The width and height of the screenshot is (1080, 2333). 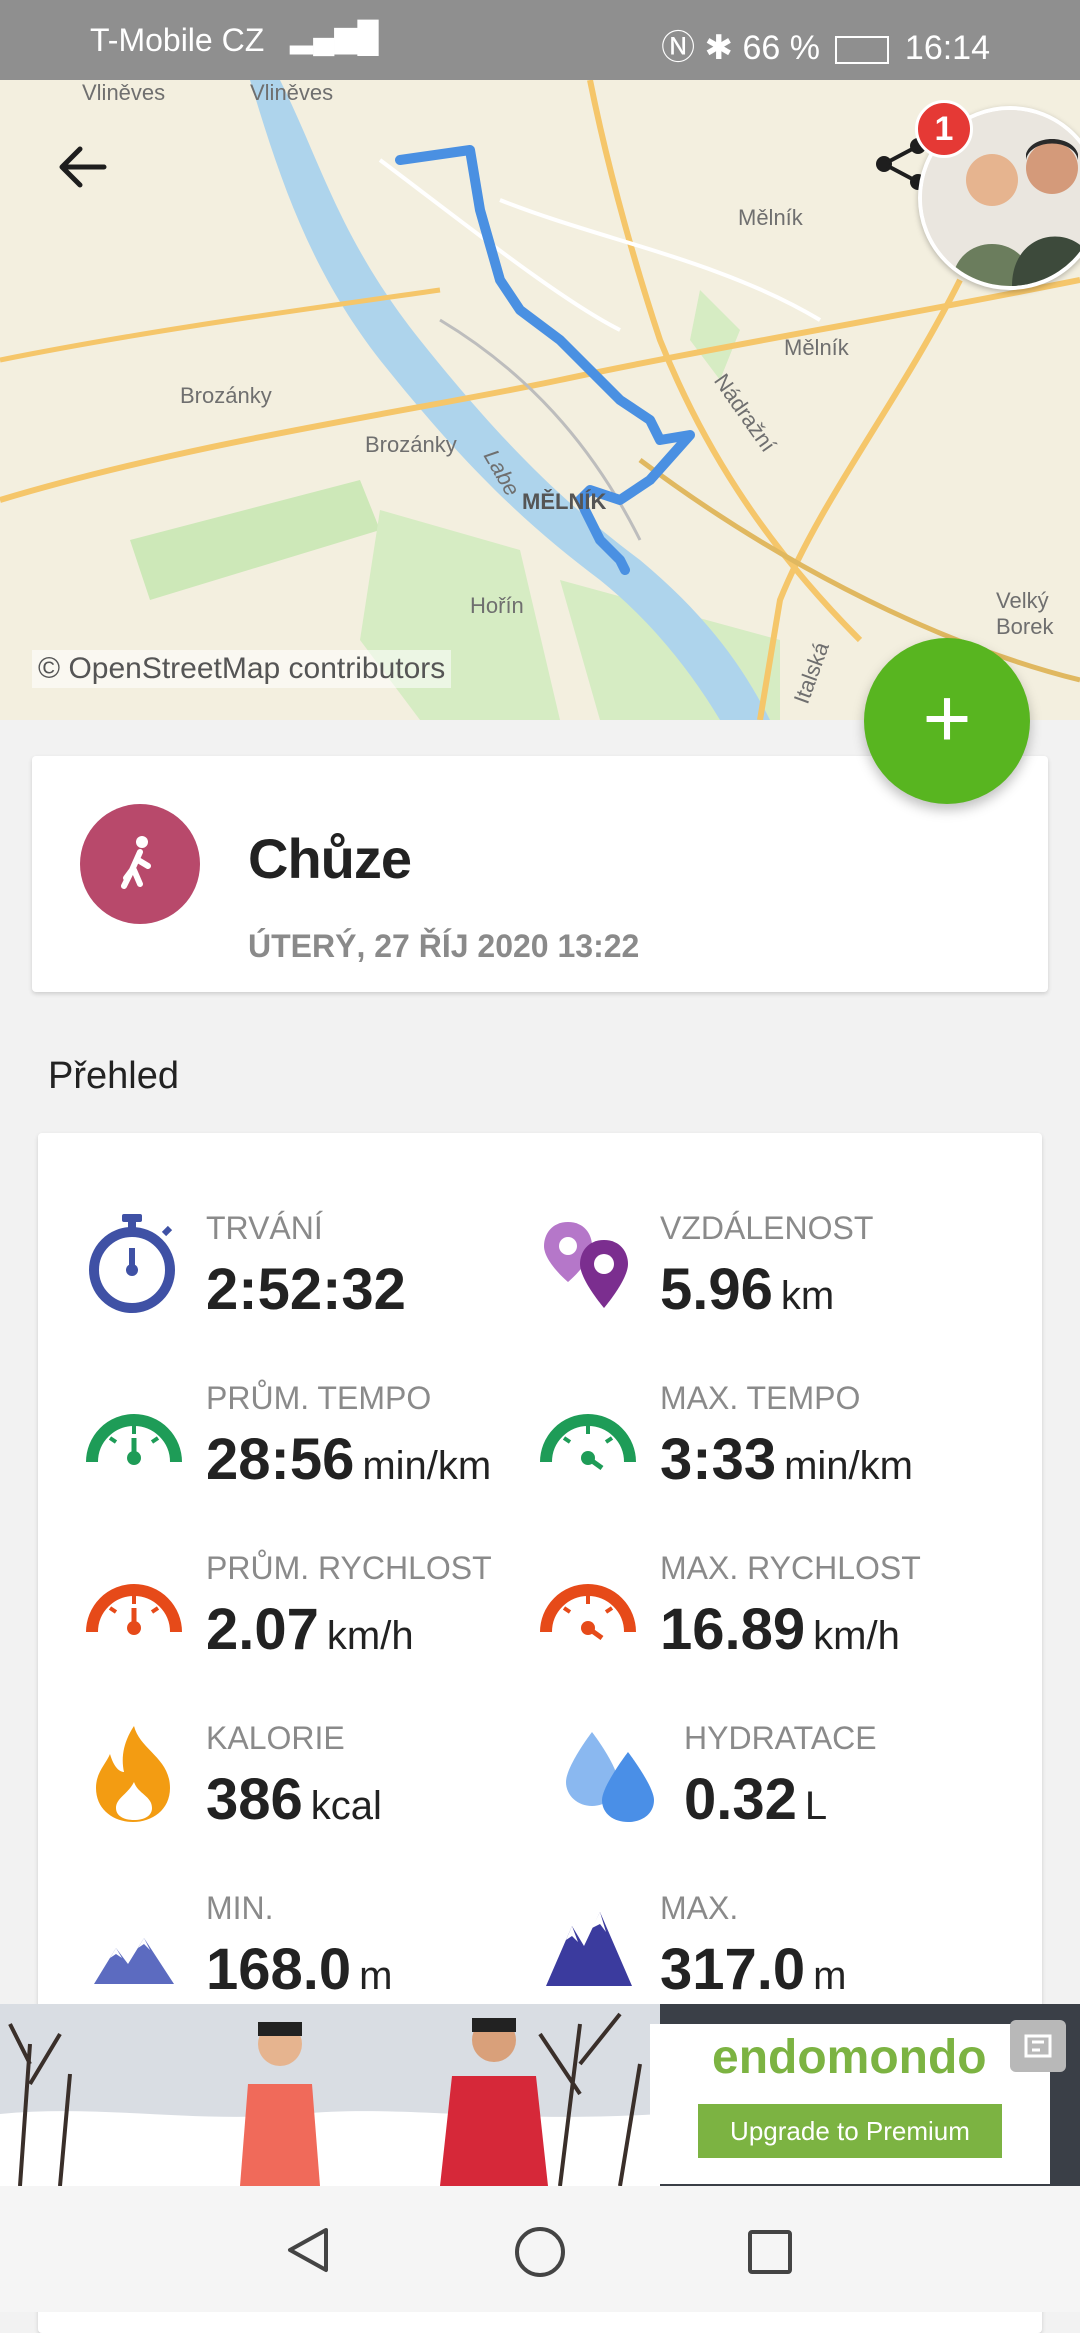 I want to click on arrow-left-icon, so click(x=83, y=167).